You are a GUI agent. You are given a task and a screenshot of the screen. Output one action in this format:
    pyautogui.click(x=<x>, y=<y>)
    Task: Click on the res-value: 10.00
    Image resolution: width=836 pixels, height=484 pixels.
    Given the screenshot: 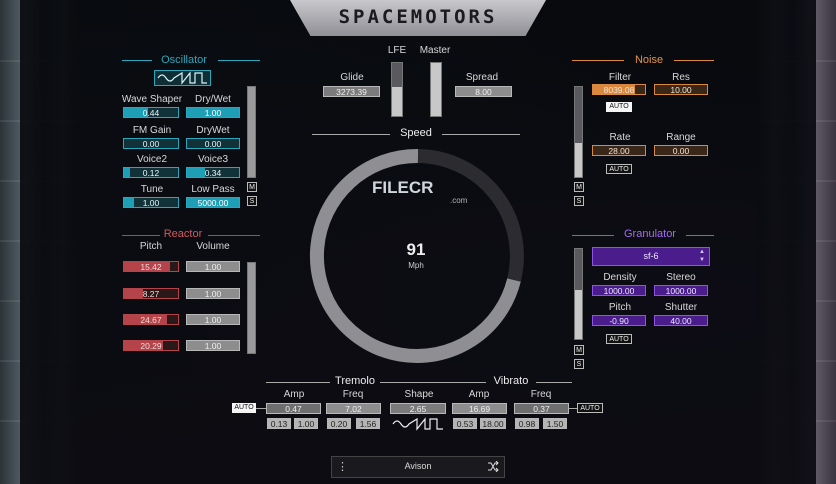 What is the action you would take?
    pyautogui.click(x=681, y=89)
    